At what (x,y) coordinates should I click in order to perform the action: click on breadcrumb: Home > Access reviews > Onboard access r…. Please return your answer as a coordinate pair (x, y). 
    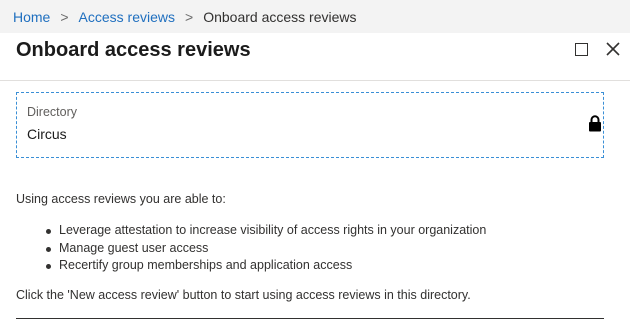
    Looking at the image, I should click on (315, 16).